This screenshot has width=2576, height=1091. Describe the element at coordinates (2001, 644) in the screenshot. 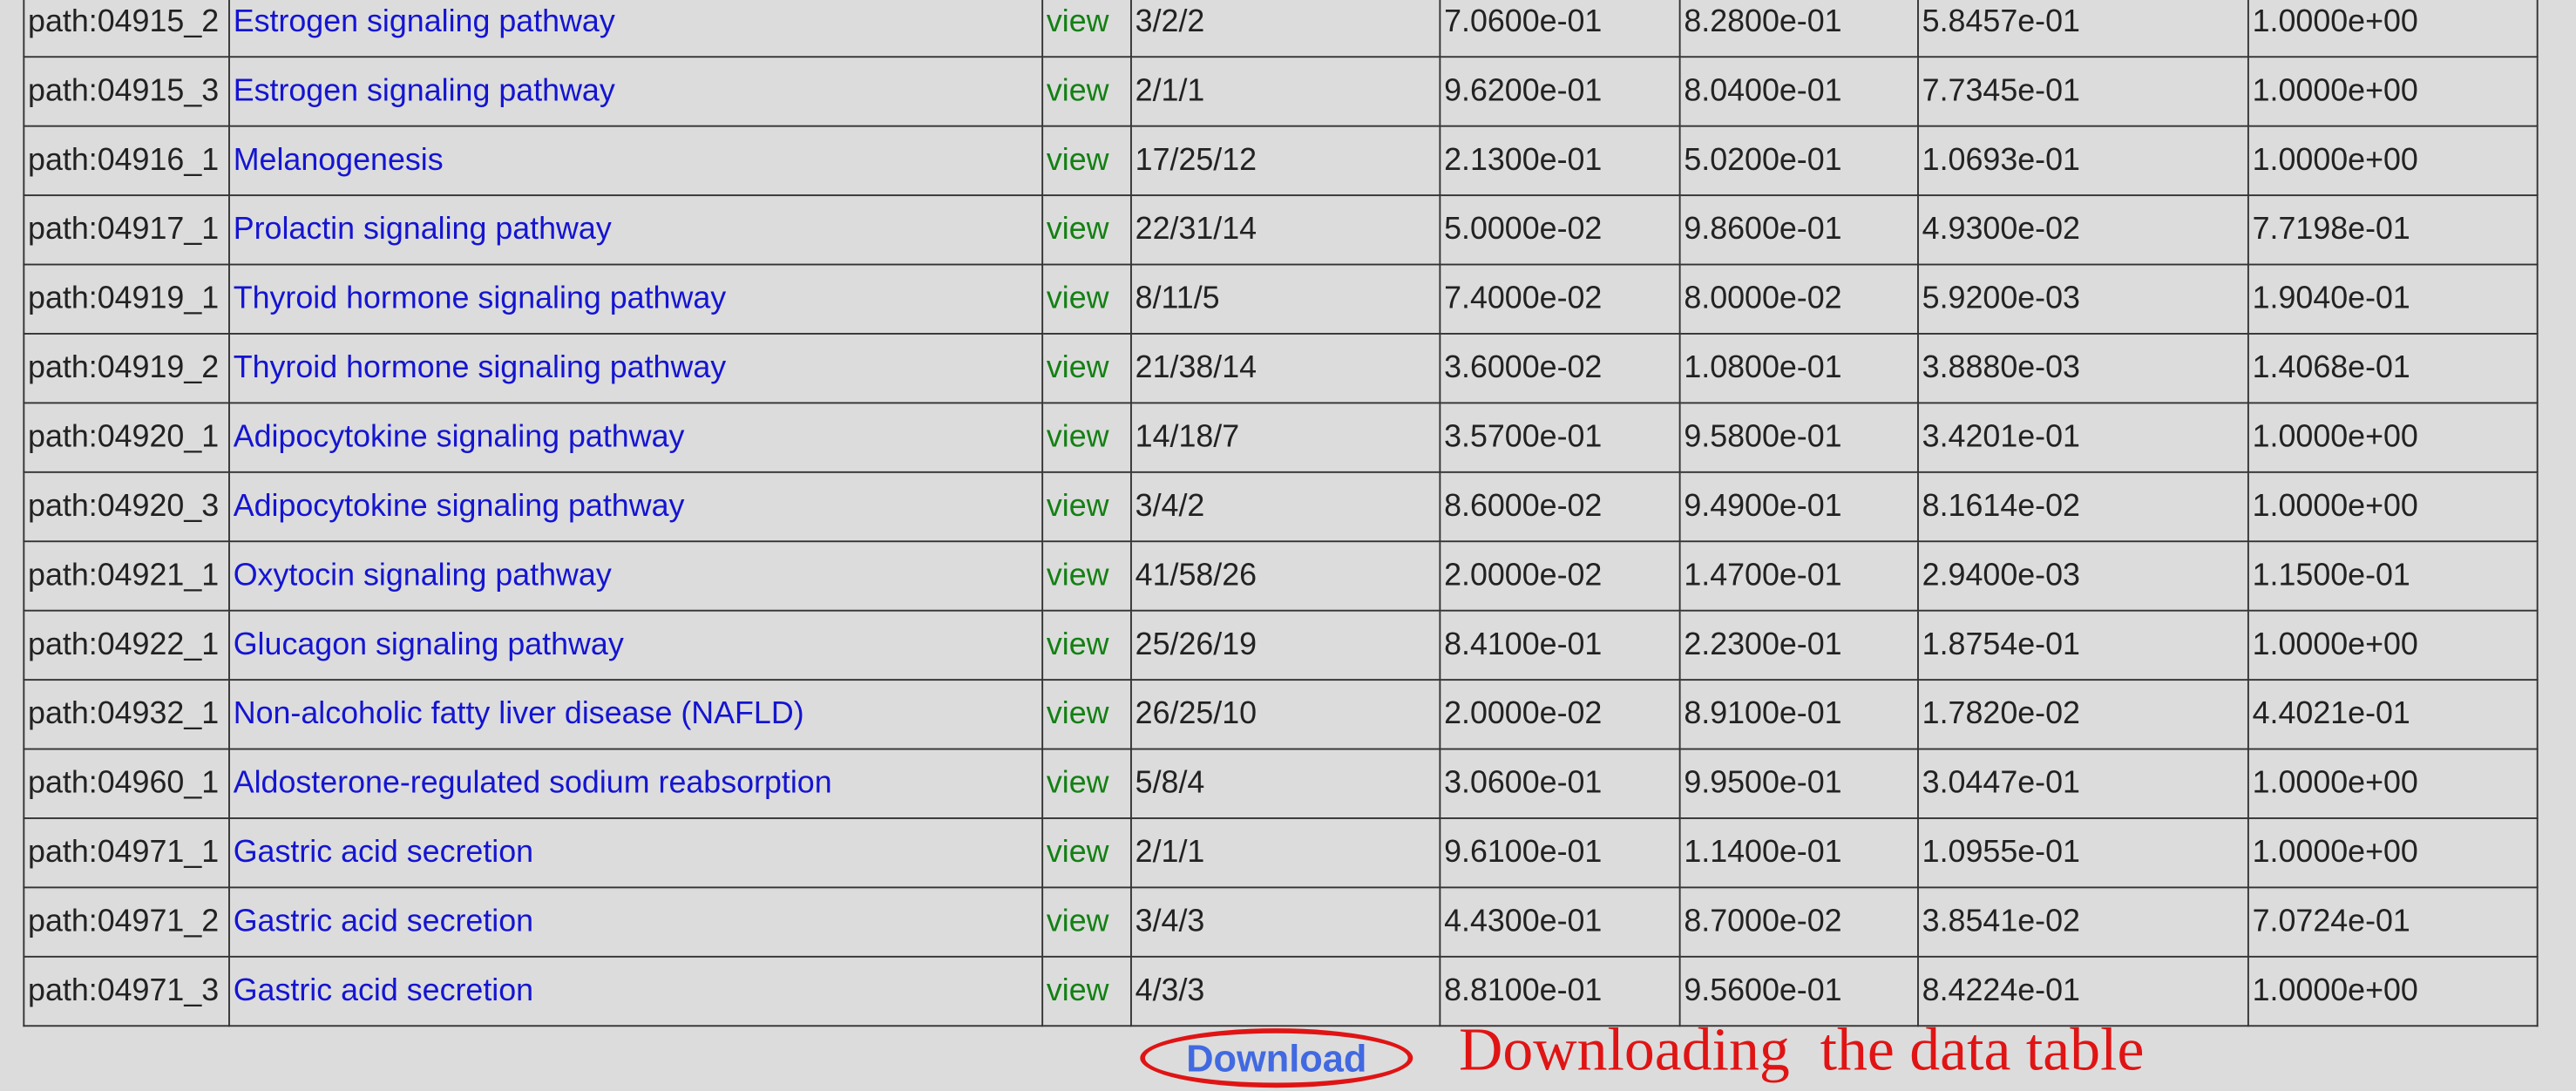

I see `value-col-3-cell: 1.8754e-01` at that location.